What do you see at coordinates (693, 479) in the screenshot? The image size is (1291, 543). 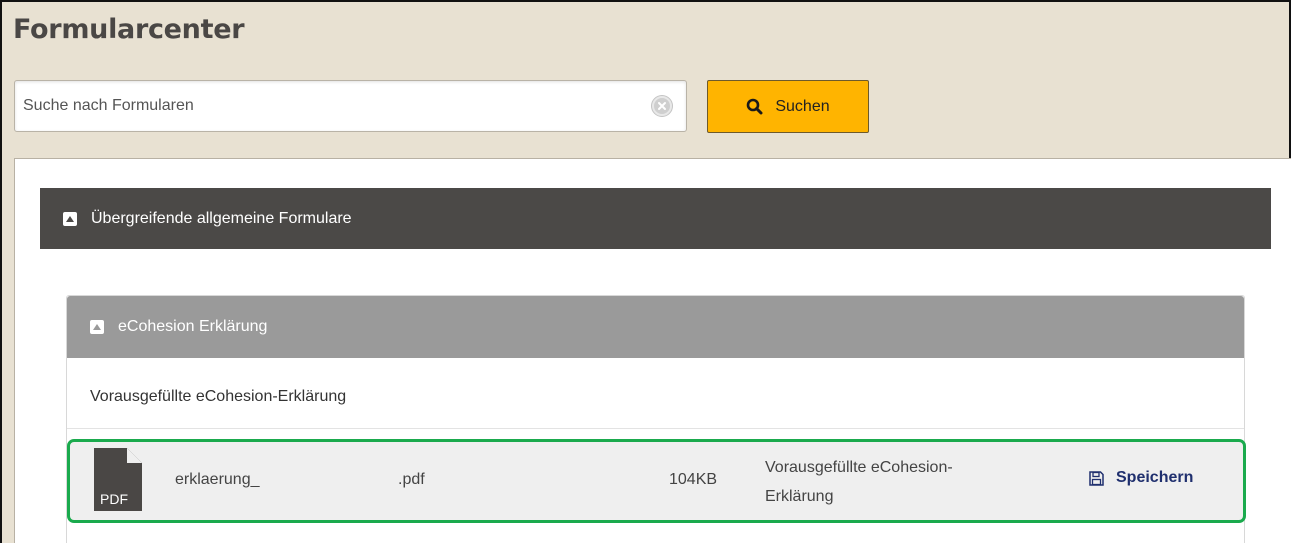 I see `file-size: 104KB` at bounding box center [693, 479].